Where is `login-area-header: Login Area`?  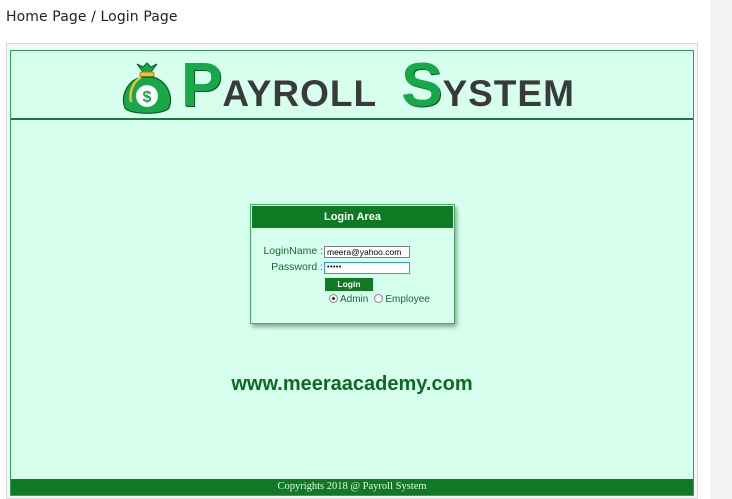 login-area-header: Login Area is located at coordinates (352, 217).